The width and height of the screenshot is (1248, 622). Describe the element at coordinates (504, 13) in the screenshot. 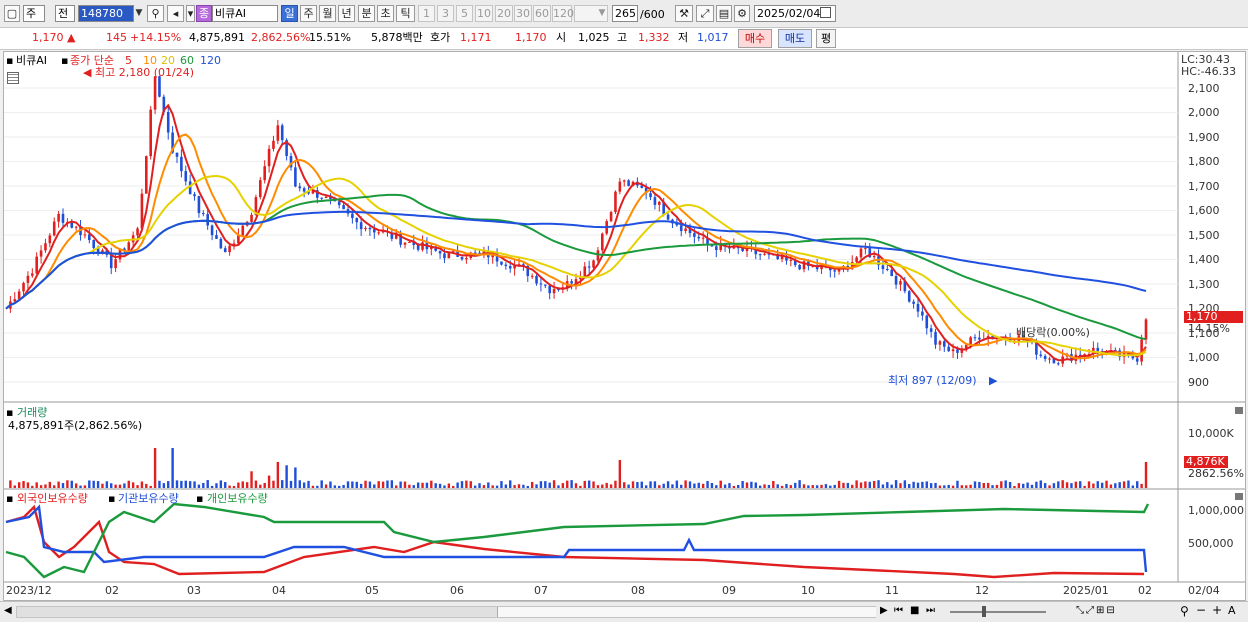

I see `interval-20: 20` at that location.